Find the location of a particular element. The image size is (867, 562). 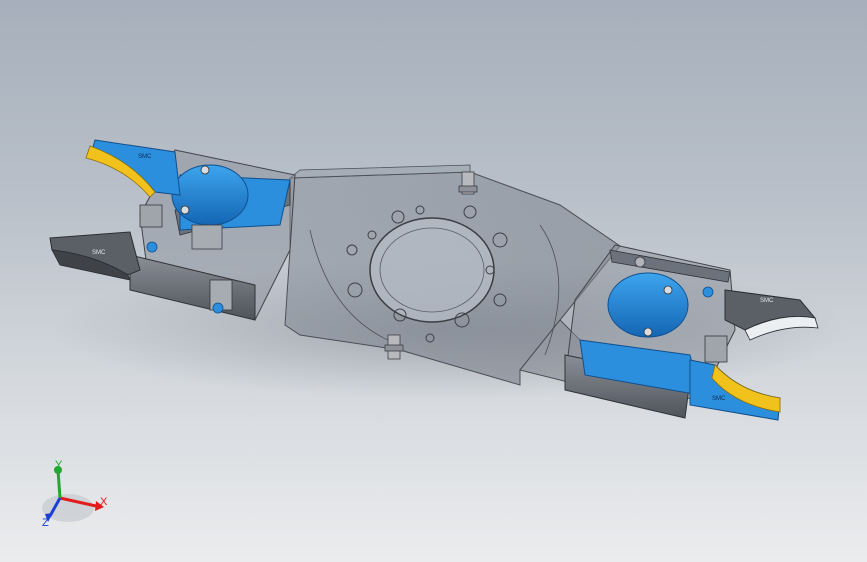

triad-y-label: Y is located at coordinates (59, 465).